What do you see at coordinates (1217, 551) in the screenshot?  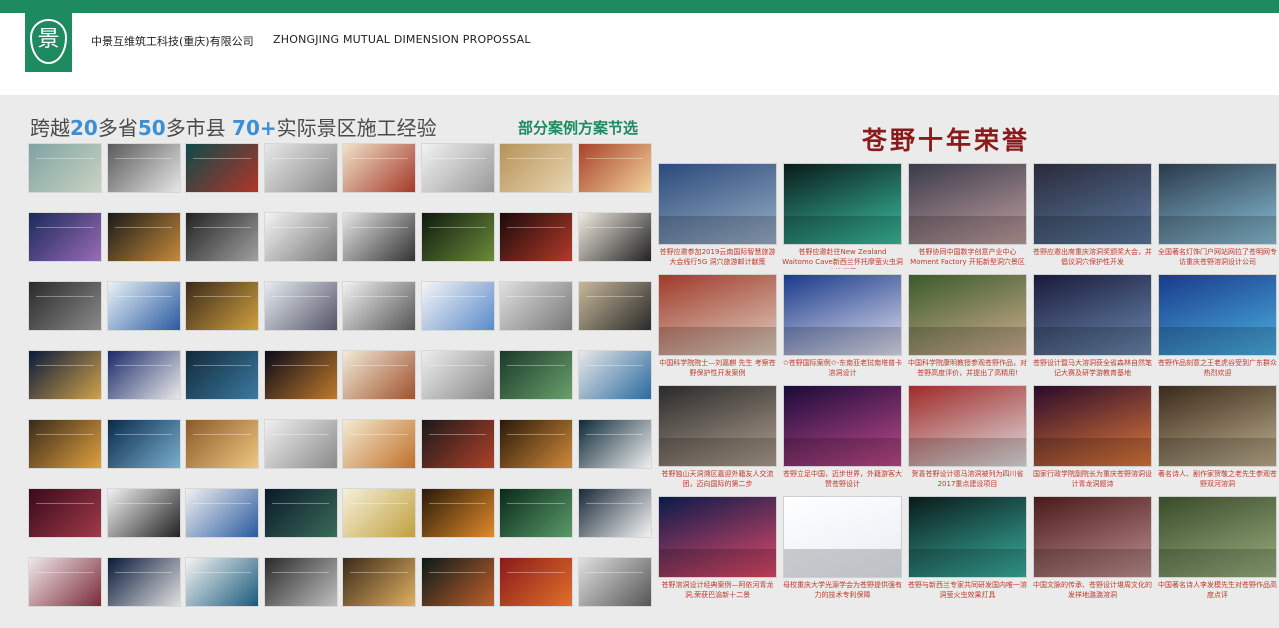 I see `honor-card: 中国著名诗人李发模先生对苍野作品高度点评` at bounding box center [1217, 551].